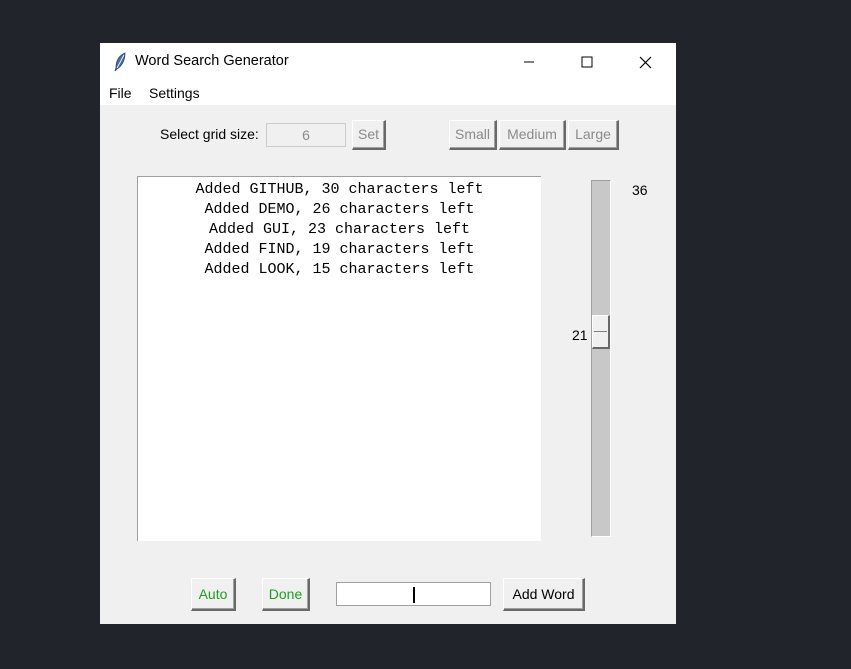 The height and width of the screenshot is (669, 851). Describe the element at coordinates (213, 594) in the screenshot. I see `auto-button: Auto` at that location.